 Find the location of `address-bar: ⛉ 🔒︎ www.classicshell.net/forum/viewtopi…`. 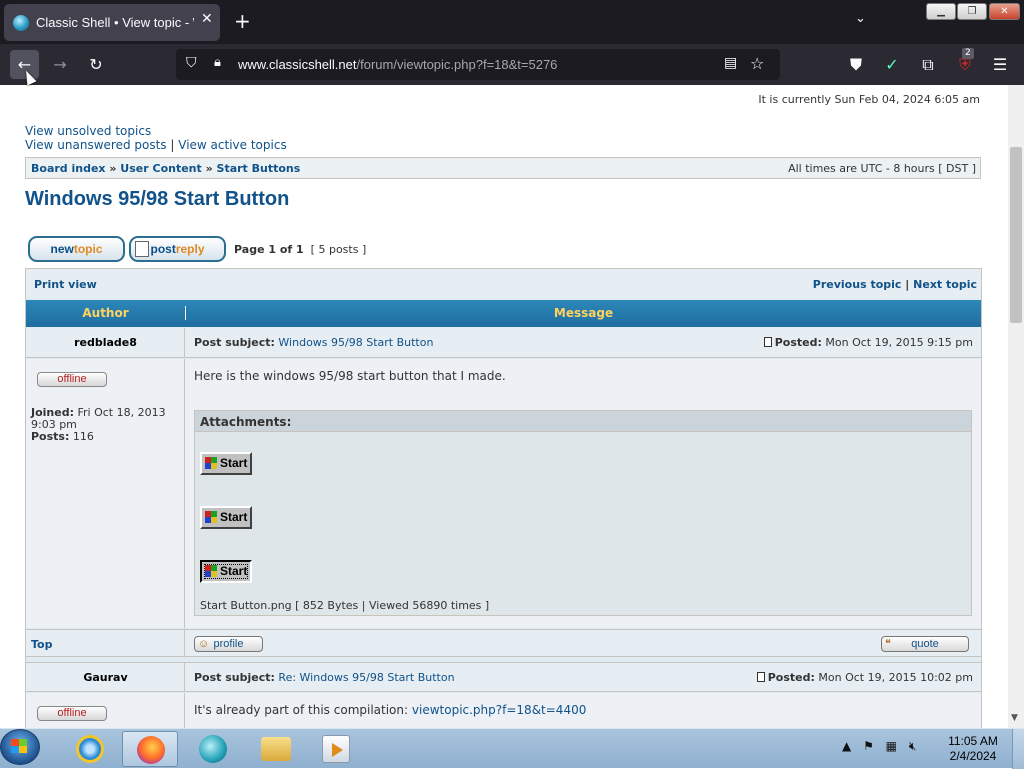

address-bar: ⛉ 🔒︎ www.classicshell.net/forum/viewtopi… is located at coordinates (478, 64).